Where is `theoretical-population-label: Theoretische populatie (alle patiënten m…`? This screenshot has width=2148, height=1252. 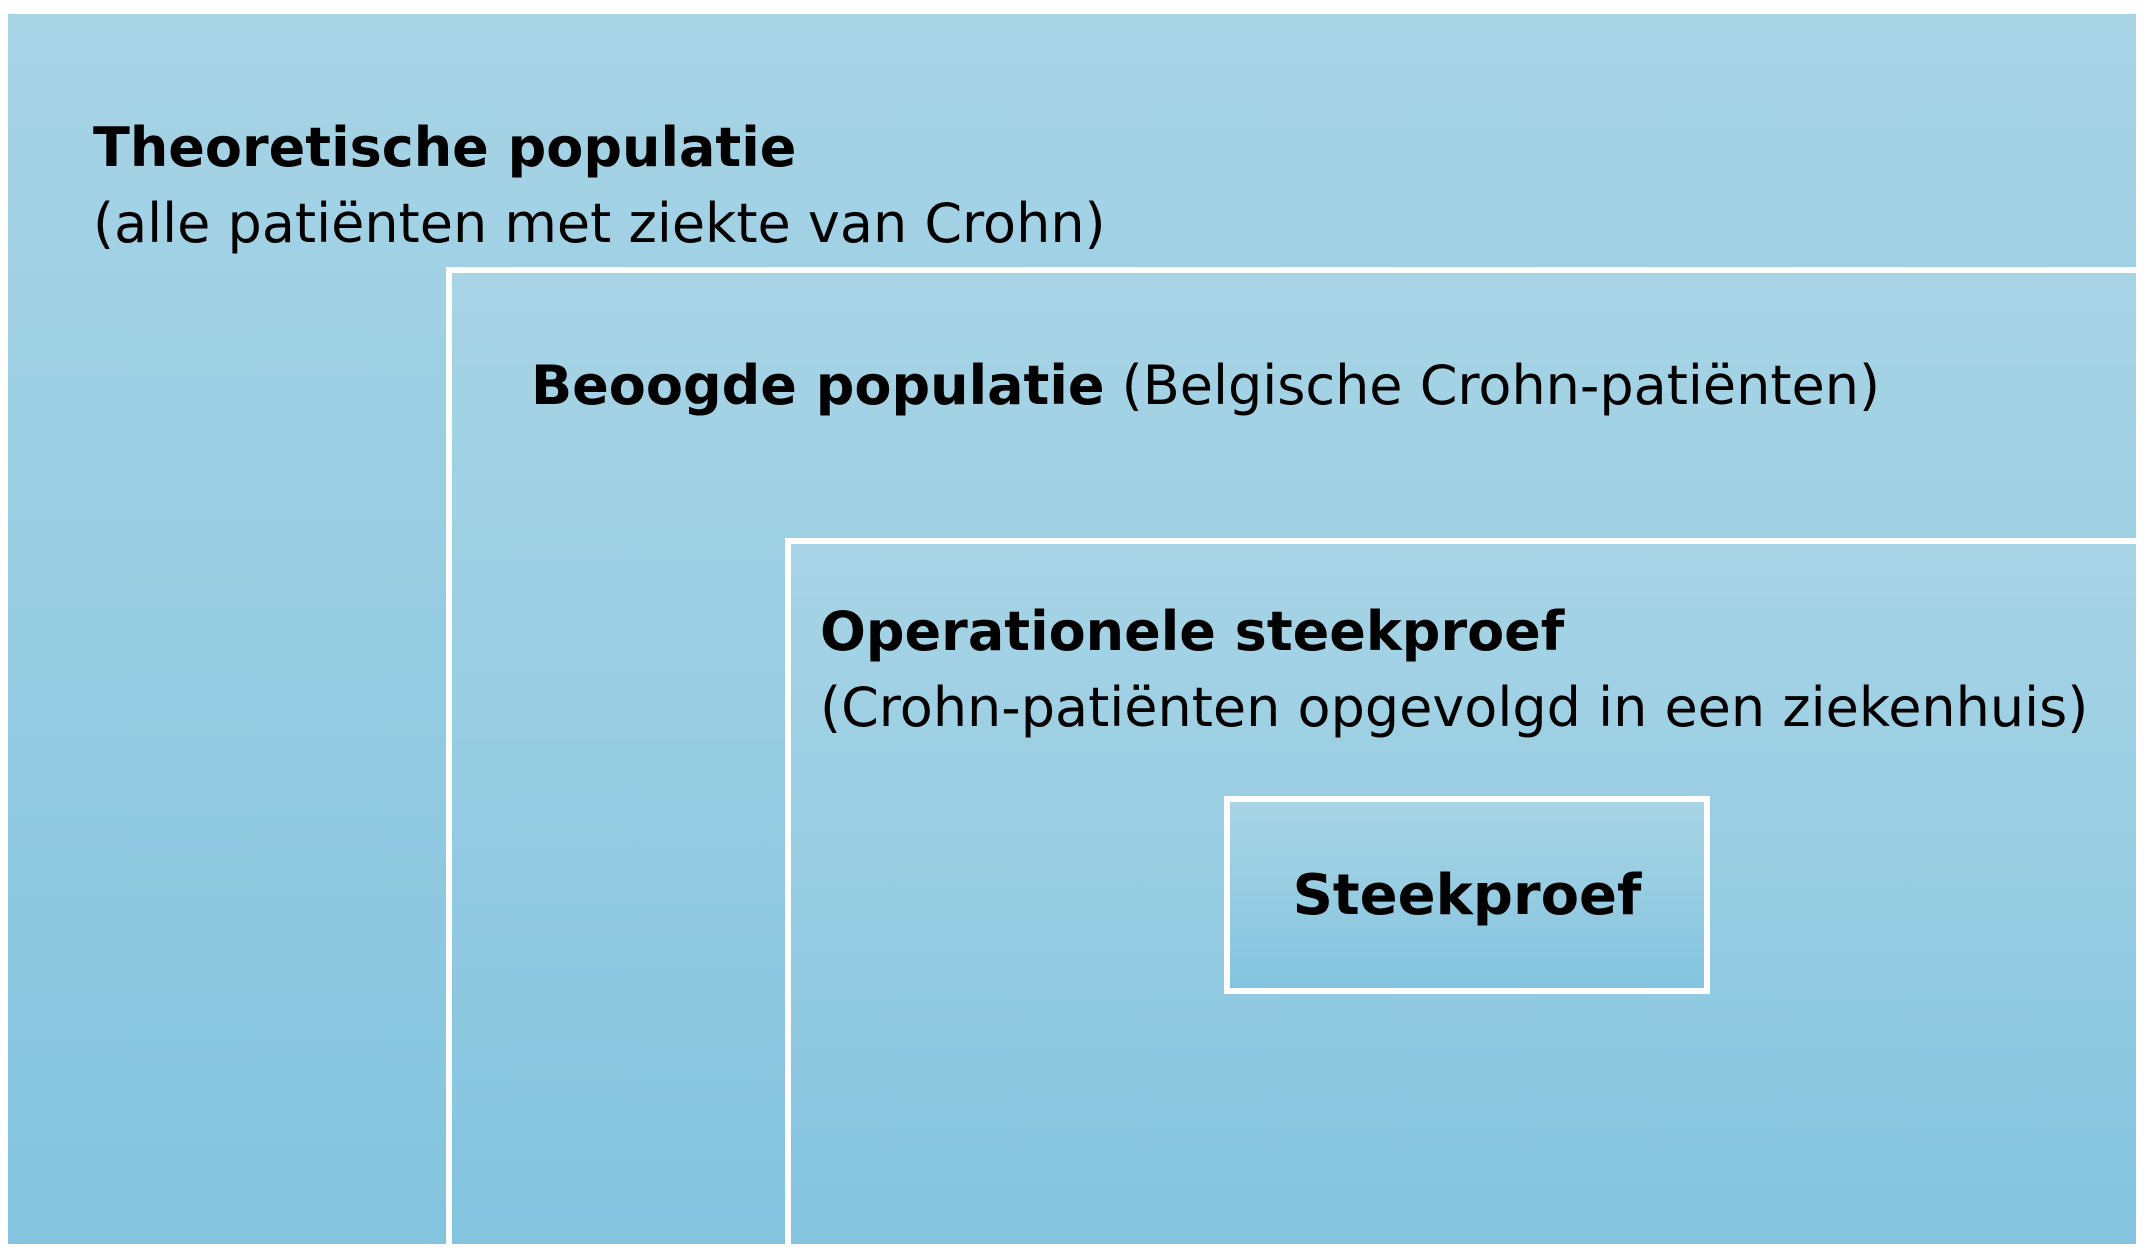
theoretical-population-label: Theoretische populatie (alle patiënten m… is located at coordinates (599, 186).